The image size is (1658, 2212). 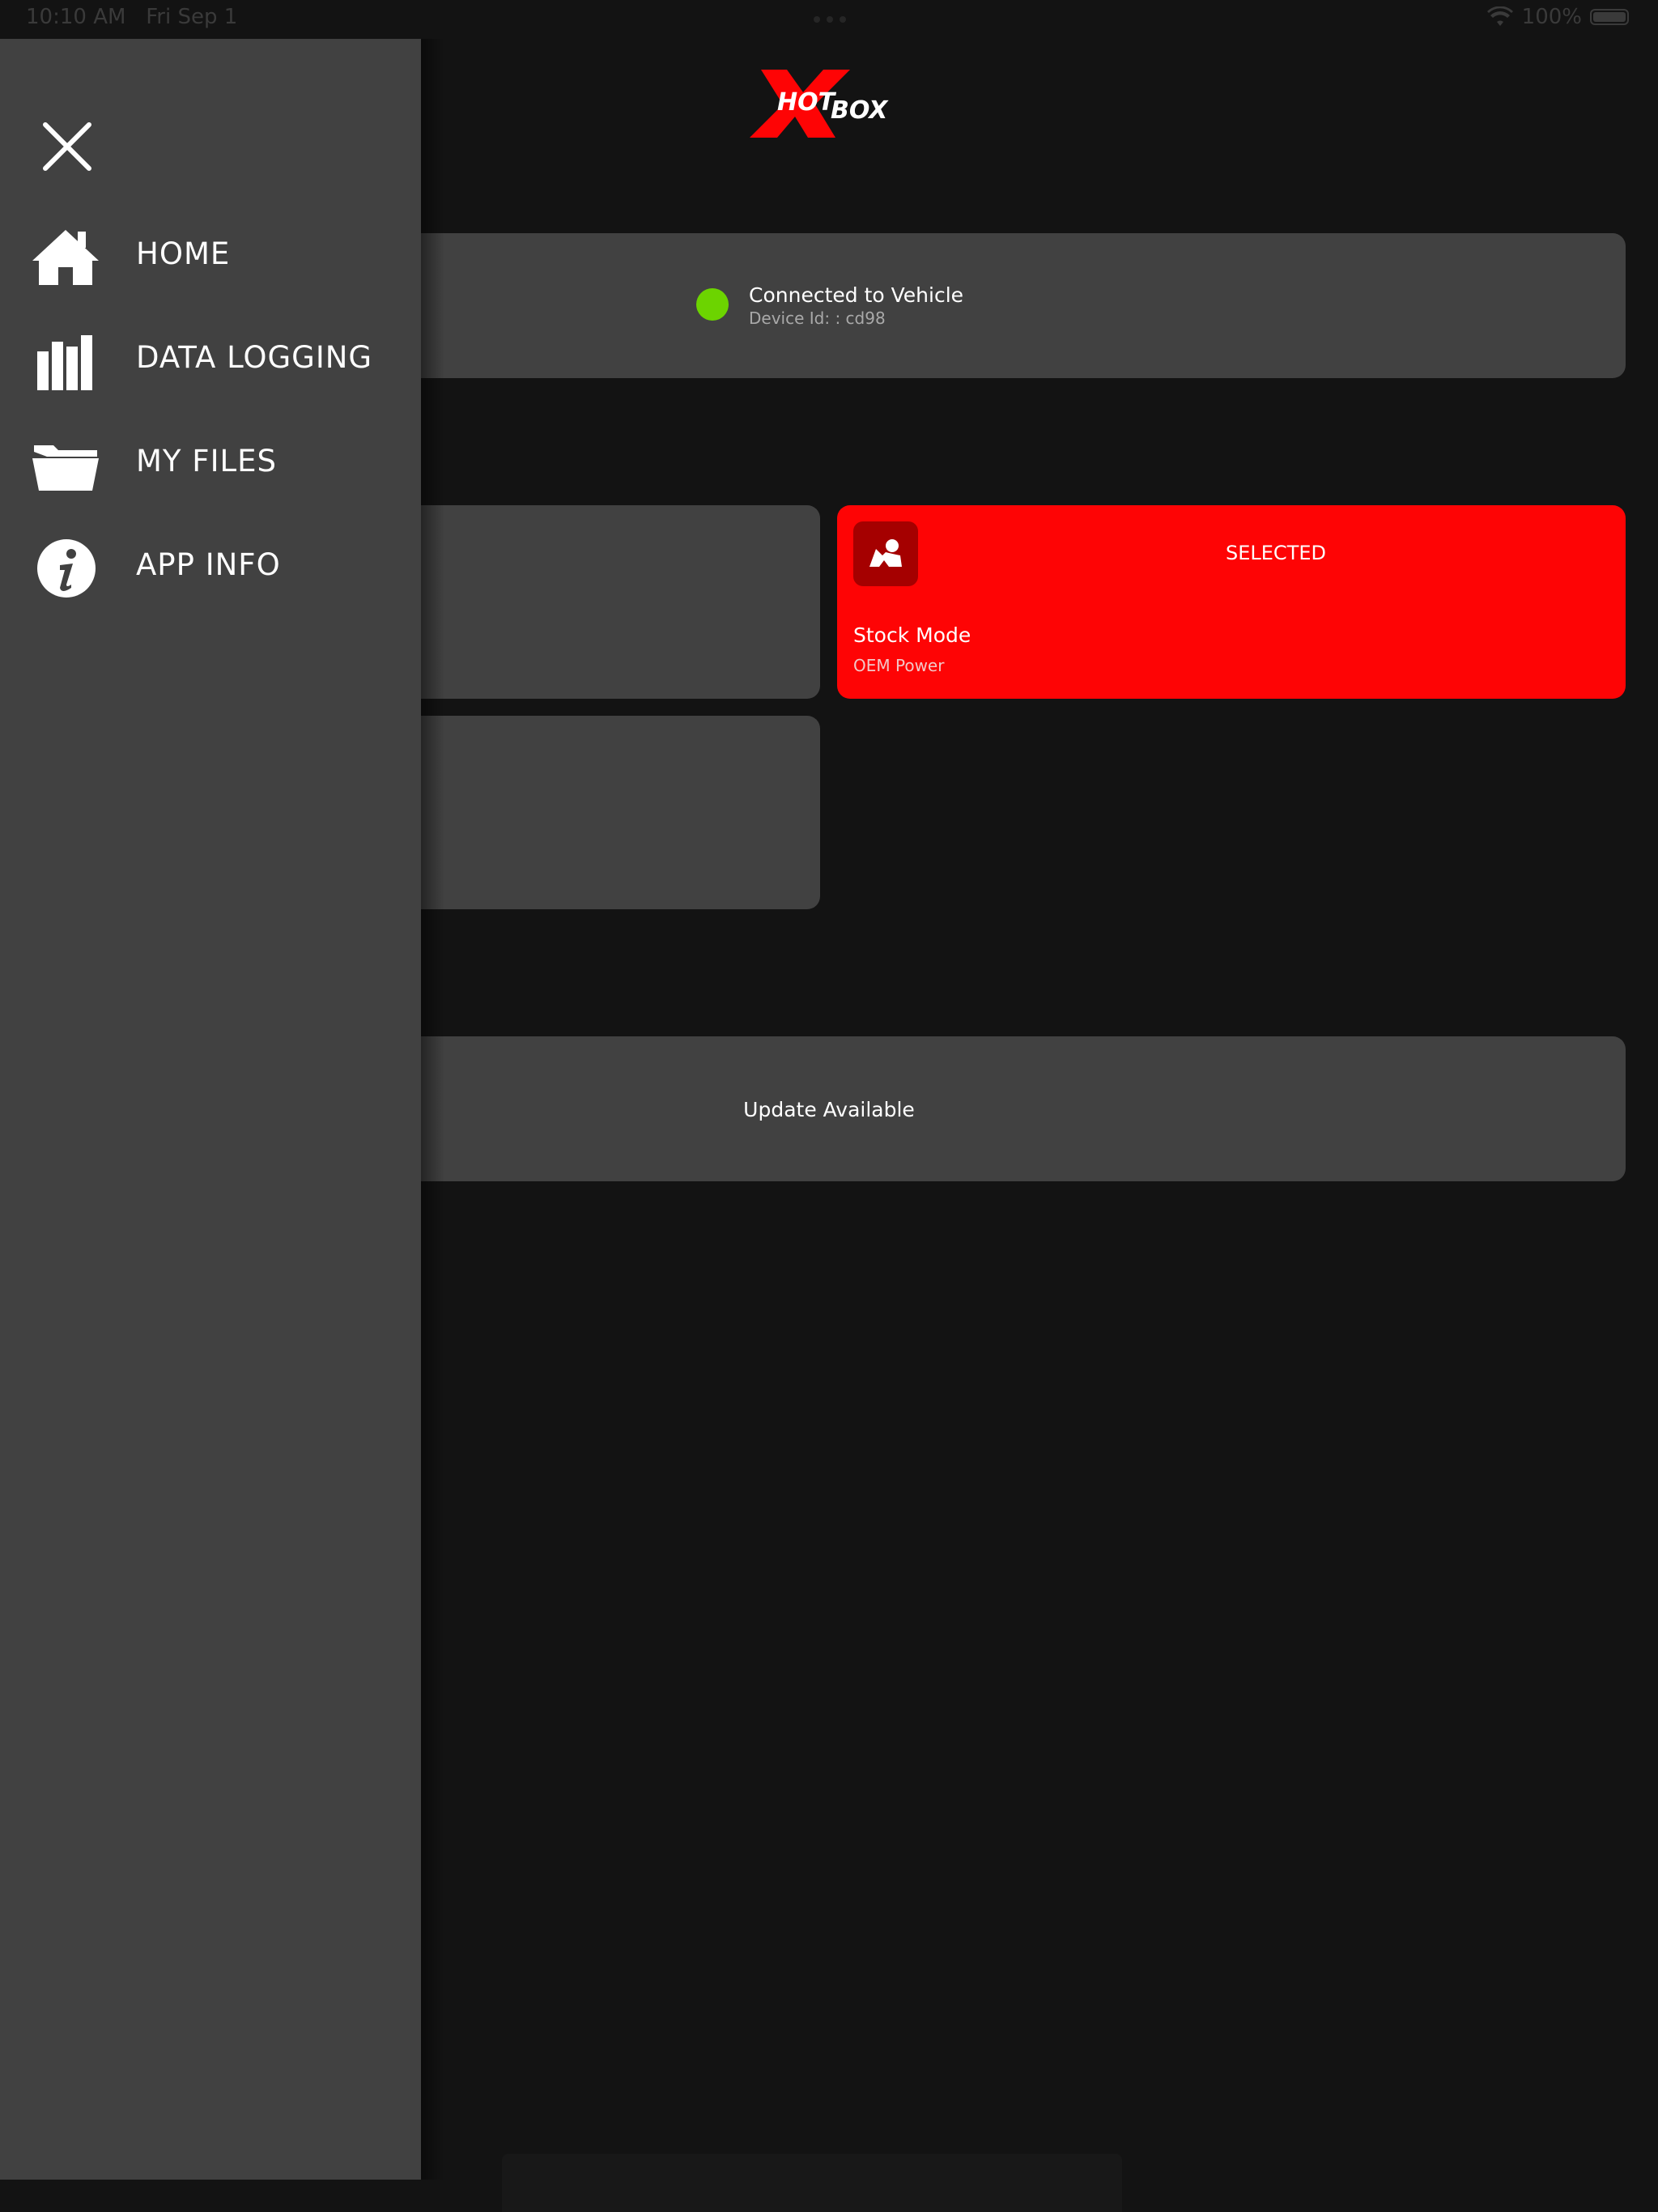 What do you see at coordinates (432, 1110) in the screenshot?
I see `drawer-shadow` at bounding box center [432, 1110].